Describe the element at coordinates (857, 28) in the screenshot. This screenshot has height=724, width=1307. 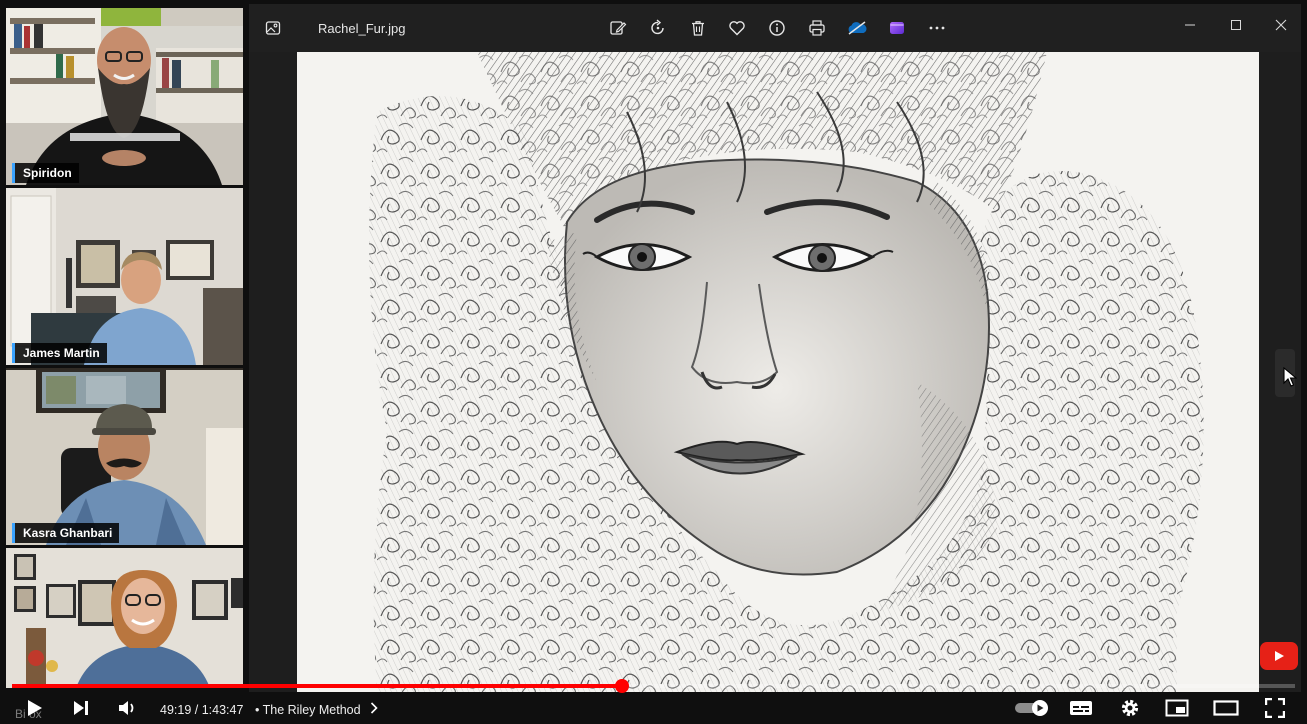
I see `onedrive-icon` at that location.